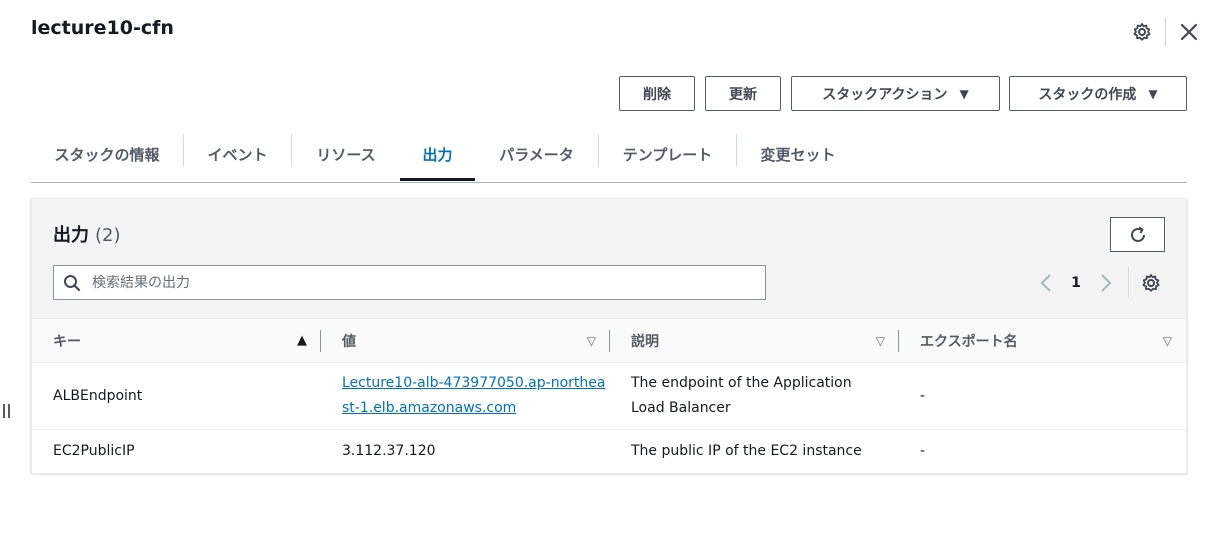 Image resolution: width=1222 pixels, height=537 pixels. I want to click on header-divider, so click(1165, 32).